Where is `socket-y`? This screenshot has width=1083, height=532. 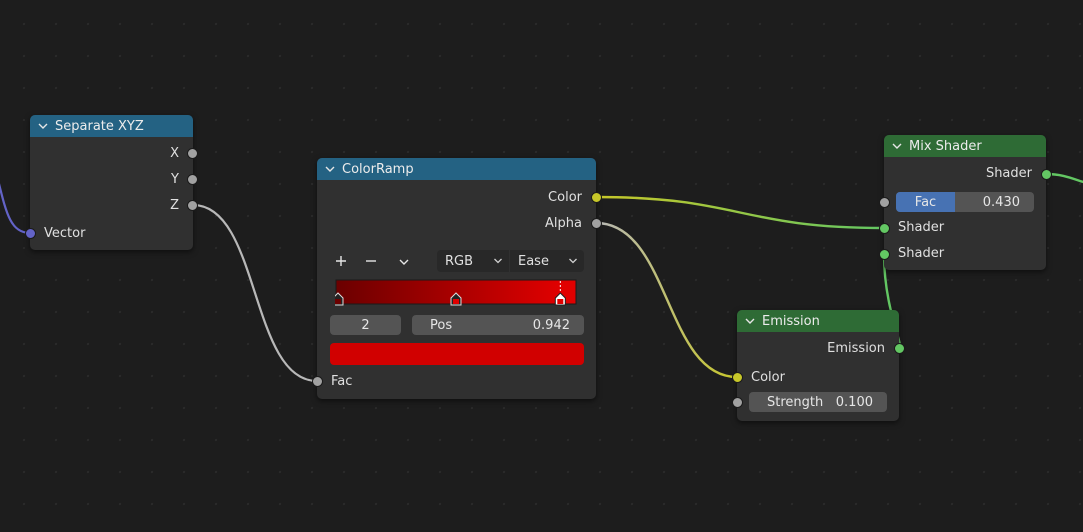
socket-y is located at coordinates (192, 179).